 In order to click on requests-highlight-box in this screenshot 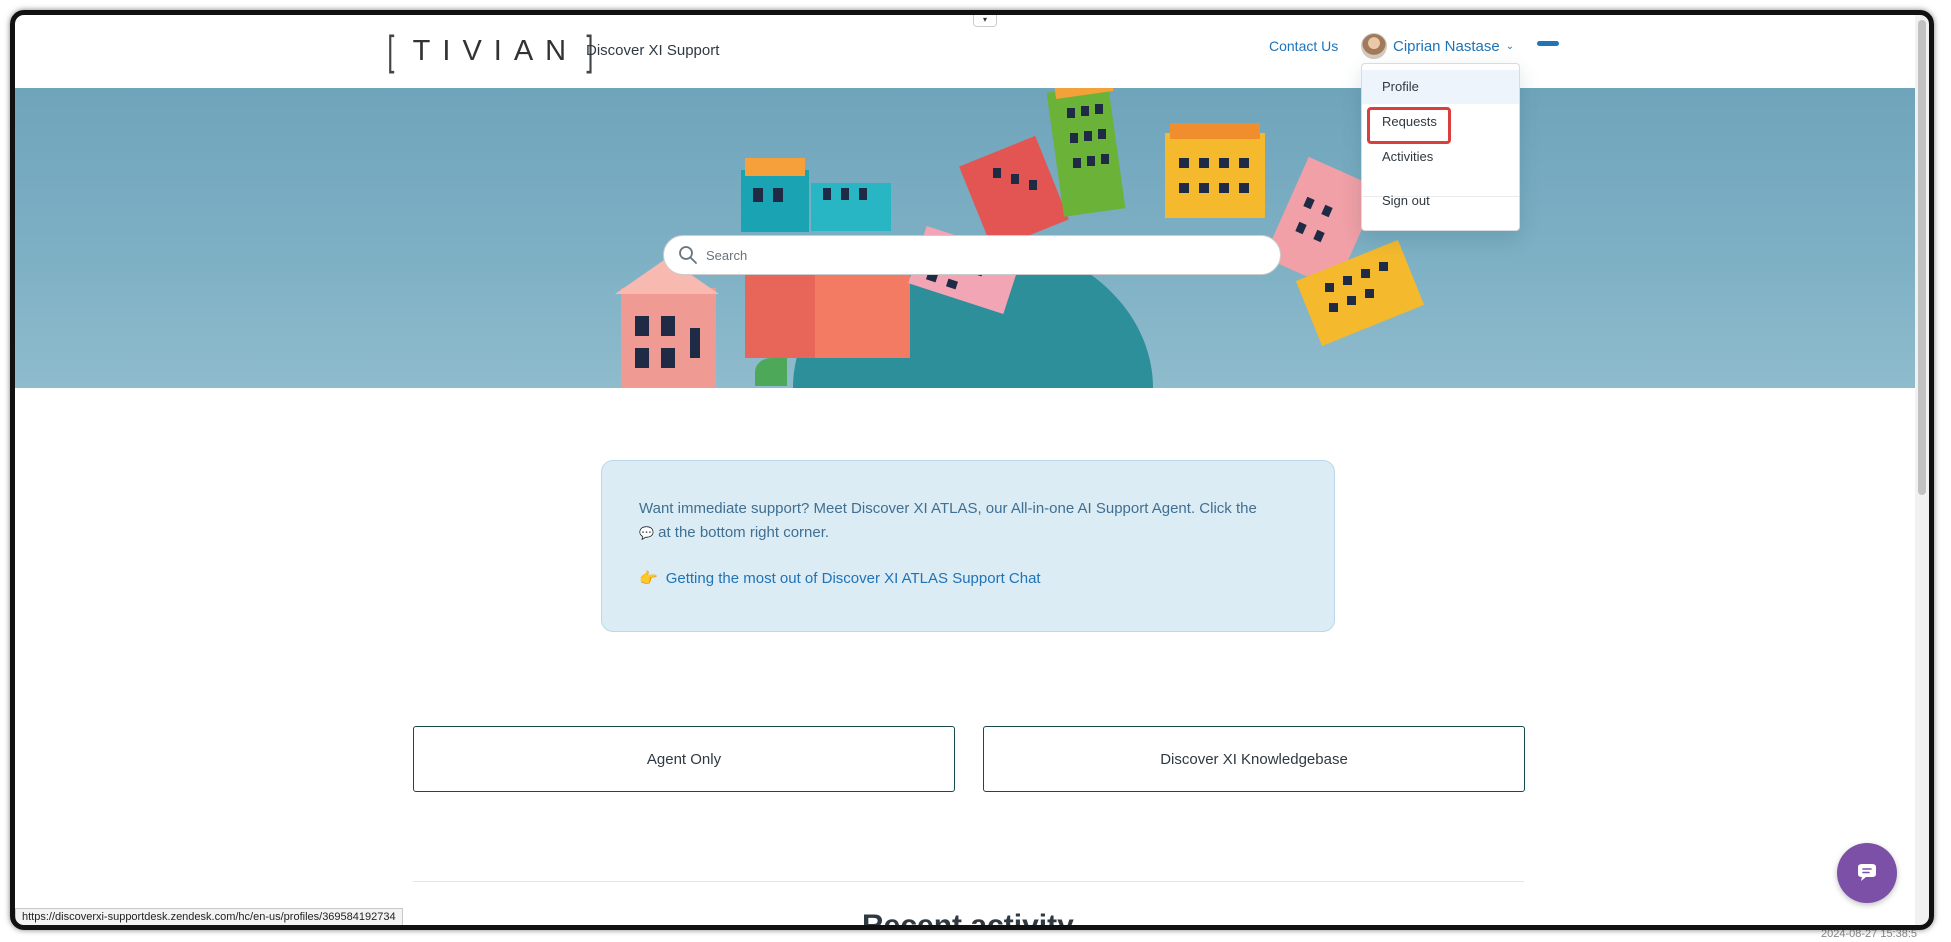, I will do `click(1409, 125)`.